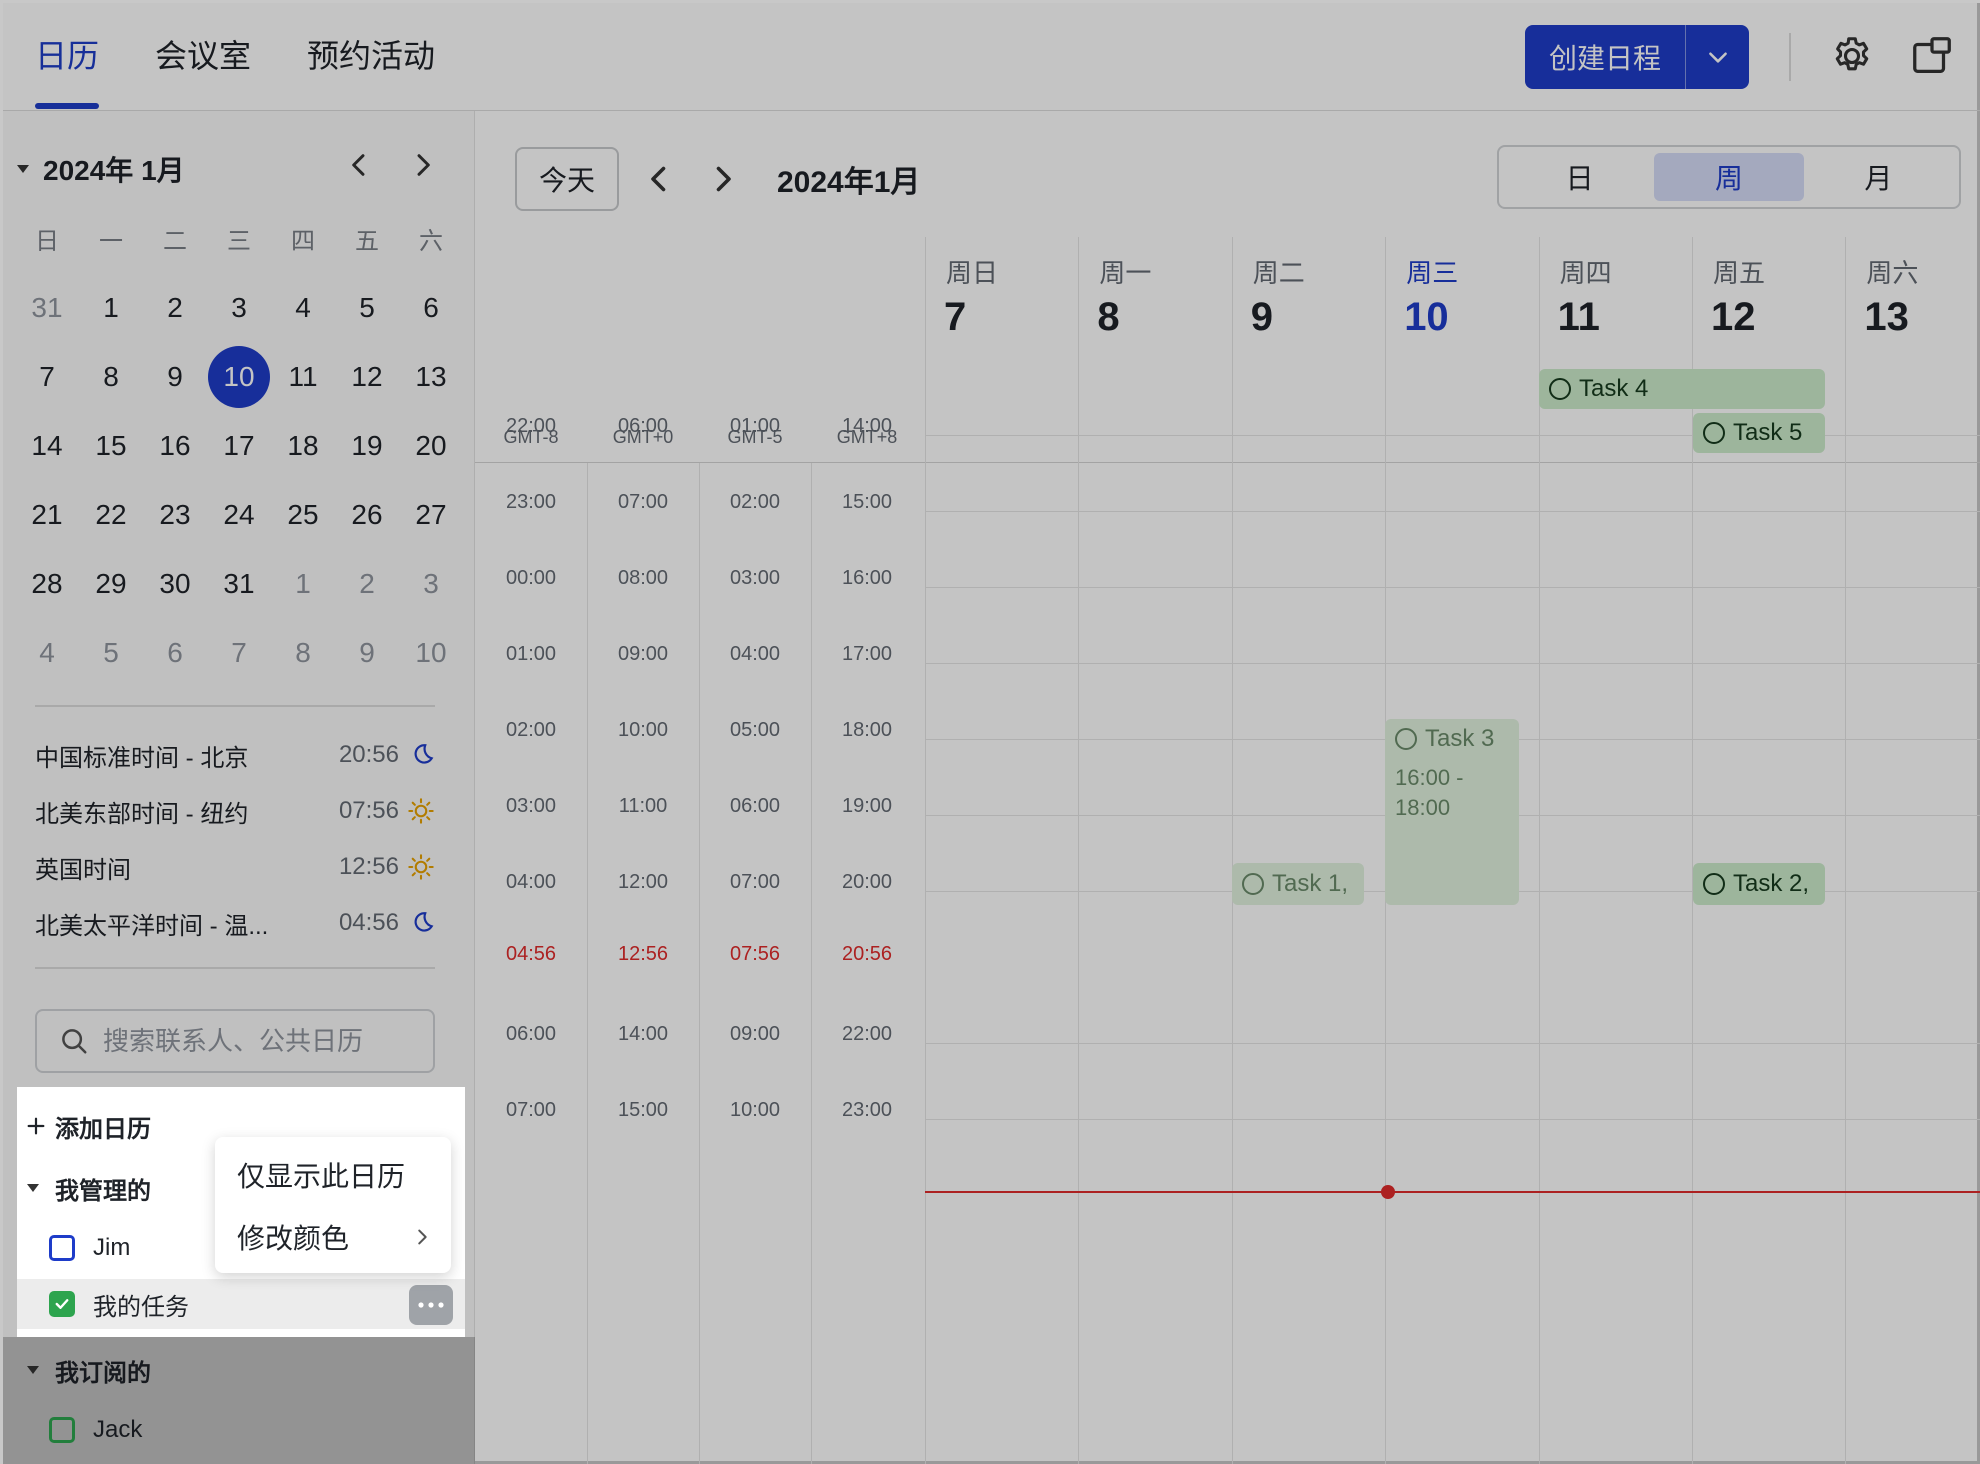 The width and height of the screenshot is (1980, 1464). Describe the element at coordinates (643, 578) in the screenshot. I see `hour-label: 08:00` at that location.